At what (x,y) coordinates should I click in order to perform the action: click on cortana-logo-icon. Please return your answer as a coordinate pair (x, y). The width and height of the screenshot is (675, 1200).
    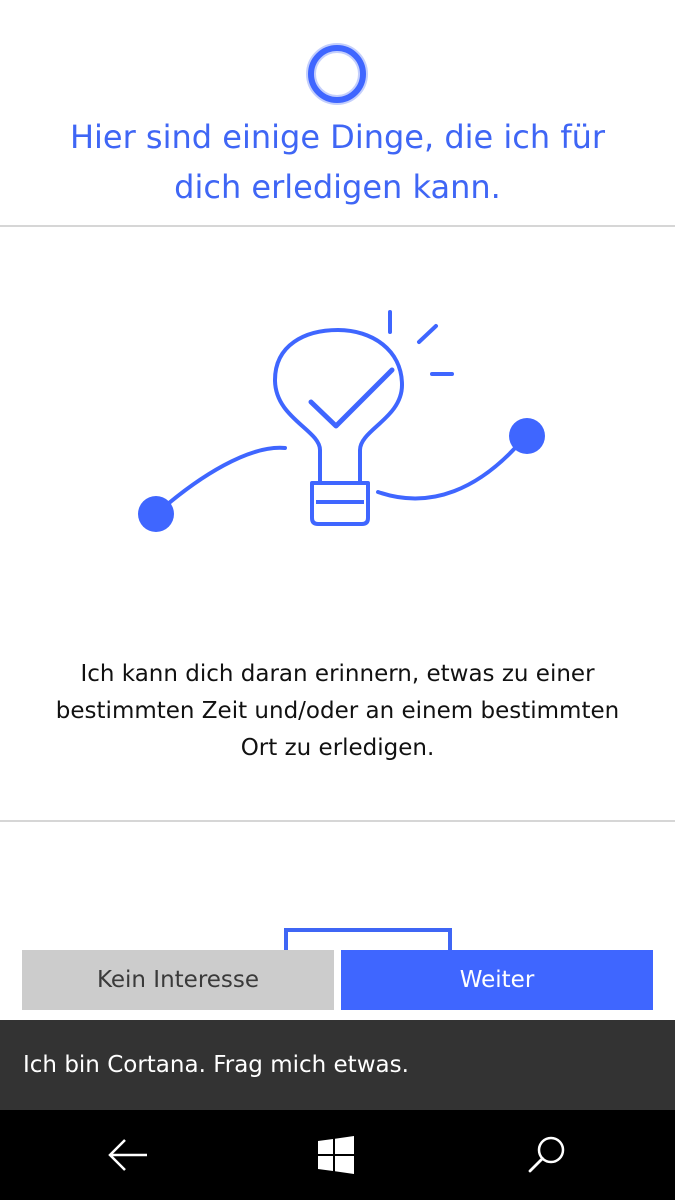
    Looking at the image, I should click on (337, 74).